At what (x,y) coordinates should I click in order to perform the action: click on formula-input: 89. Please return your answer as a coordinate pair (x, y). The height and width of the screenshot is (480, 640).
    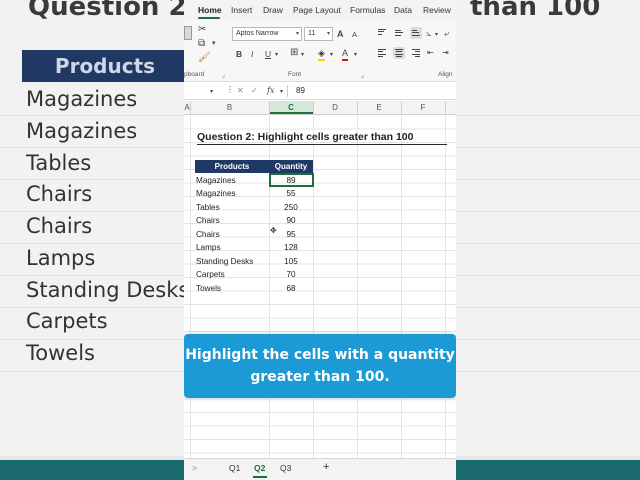
    Looking at the image, I should click on (300, 90).